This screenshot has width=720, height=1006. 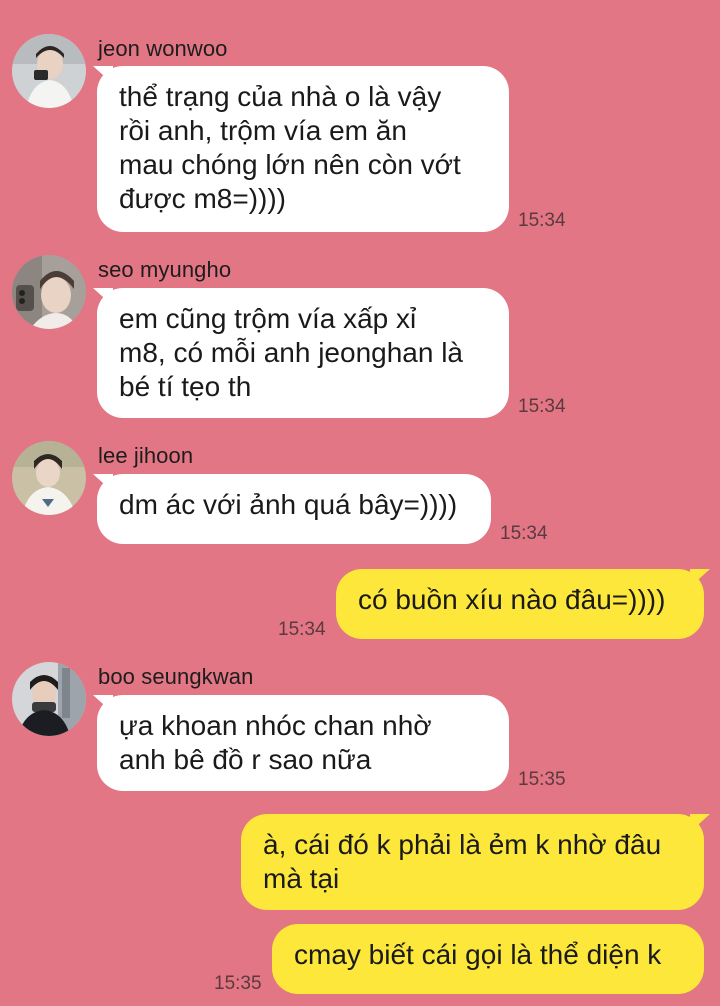 What do you see at coordinates (275, 725) in the screenshot?
I see `message-text: ựa khoan nhóc chan nhờ` at bounding box center [275, 725].